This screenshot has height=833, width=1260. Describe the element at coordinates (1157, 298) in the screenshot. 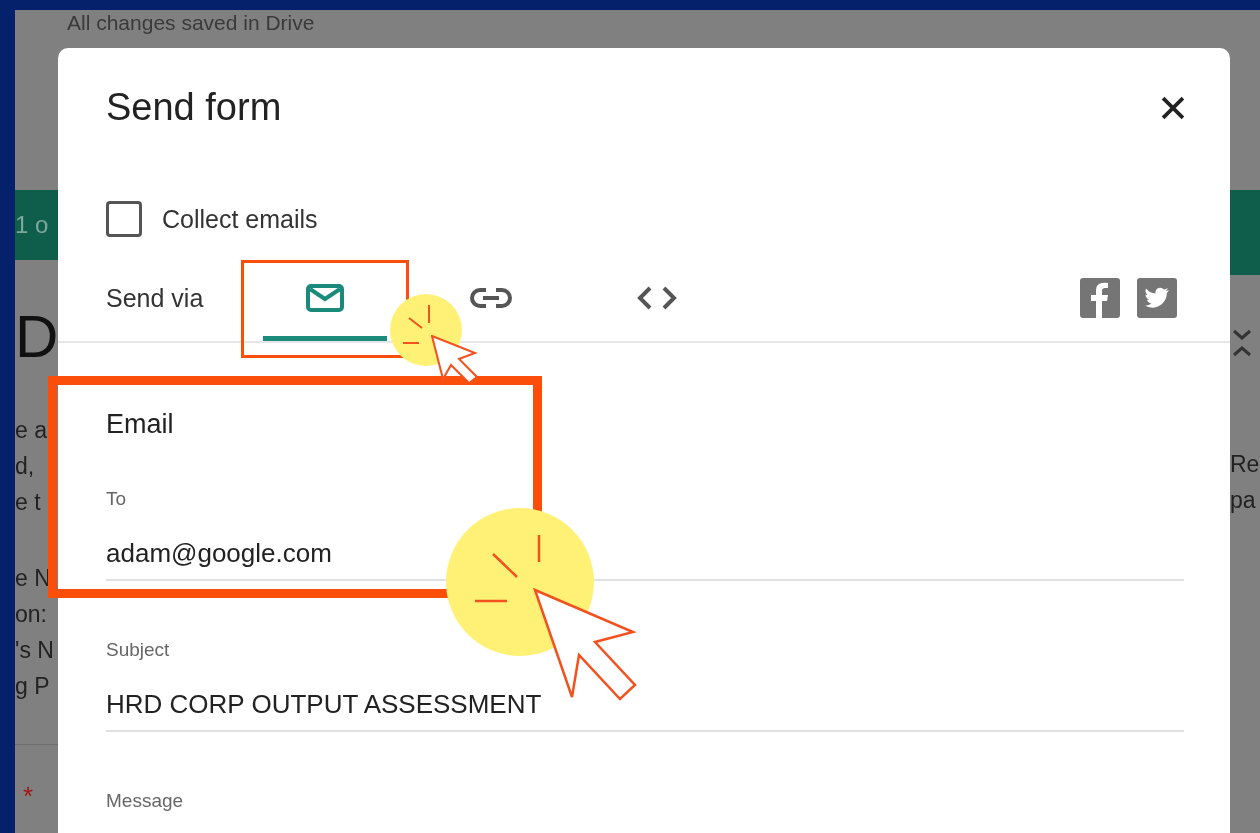

I see `twitter-share-icon` at that location.